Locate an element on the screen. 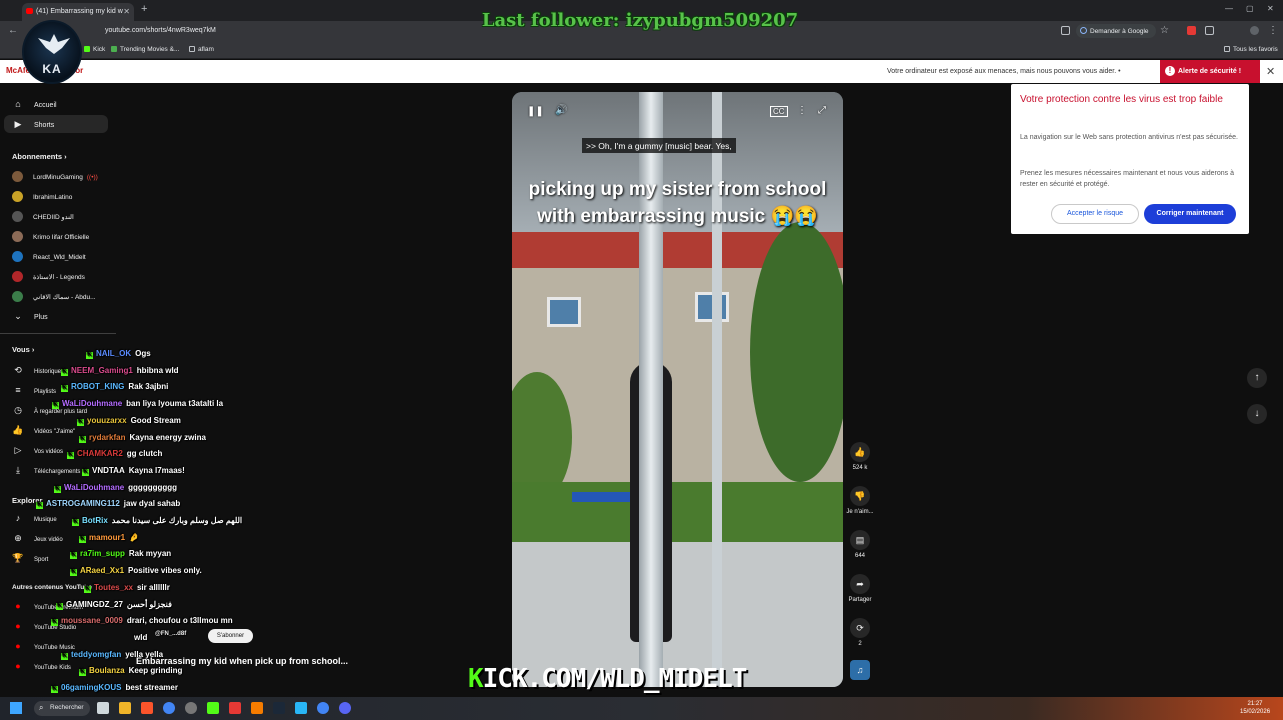 The width and height of the screenshot is (1283, 720). subscription-item: IbrahimLatino is located at coordinates (42, 196).